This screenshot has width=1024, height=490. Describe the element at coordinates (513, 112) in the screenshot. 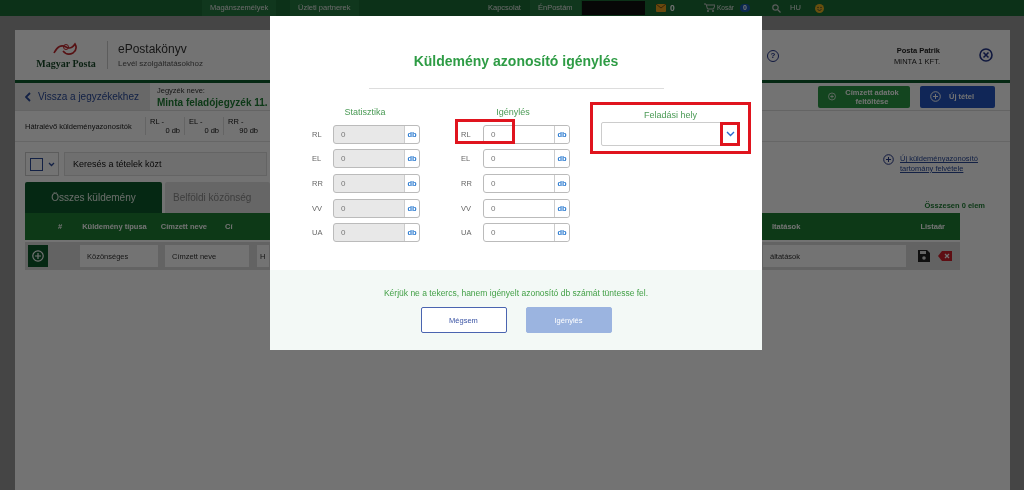

I see `column-heading: Igénylés` at that location.